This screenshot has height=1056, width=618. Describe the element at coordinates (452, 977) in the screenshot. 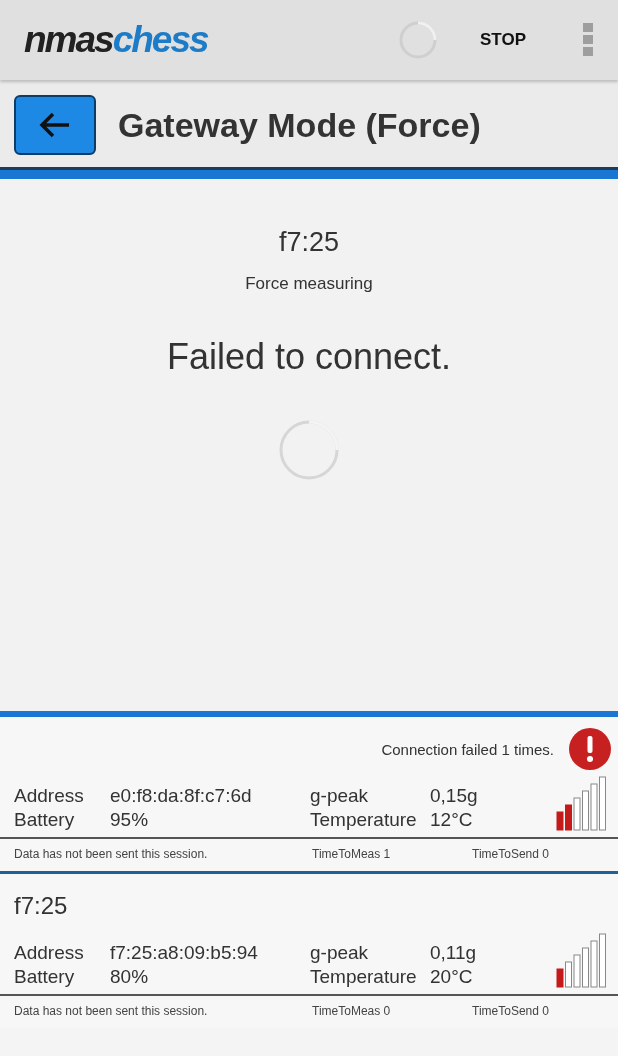

I see `field-value: 20°C` at that location.